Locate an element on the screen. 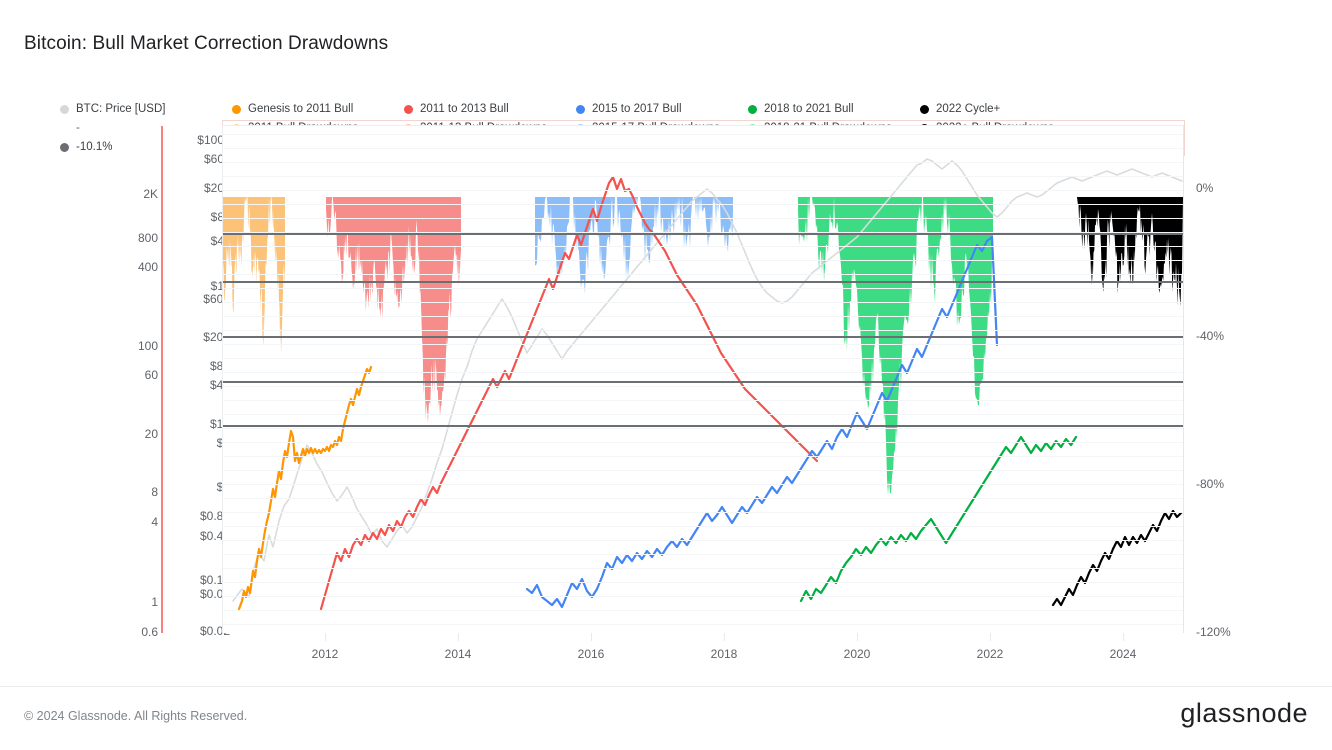 The width and height of the screenshot is (1332, 750). y-tick-label: $6 is located at coordinates (199, 443).